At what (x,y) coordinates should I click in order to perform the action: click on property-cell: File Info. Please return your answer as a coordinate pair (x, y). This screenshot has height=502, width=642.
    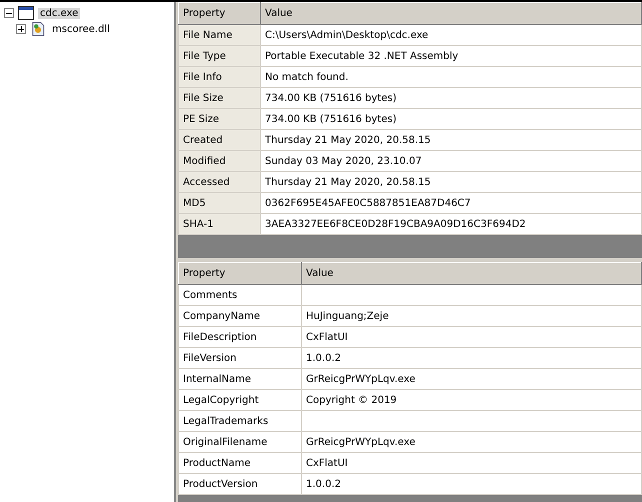
    Looking at the image, I should click on (219, 77).